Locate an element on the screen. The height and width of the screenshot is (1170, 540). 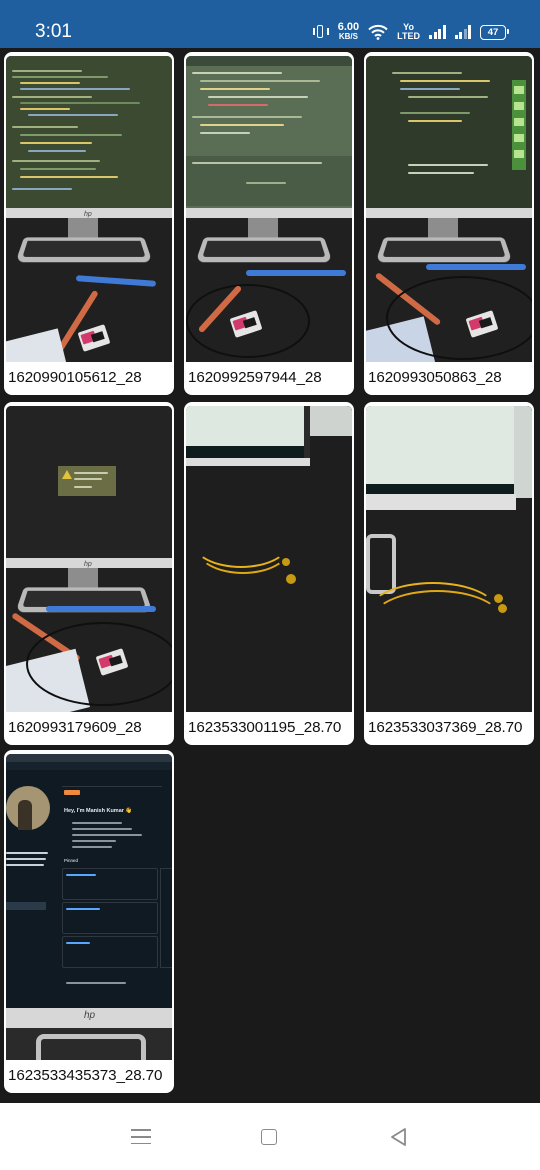
home-button is located at coordinates (269, 1137).